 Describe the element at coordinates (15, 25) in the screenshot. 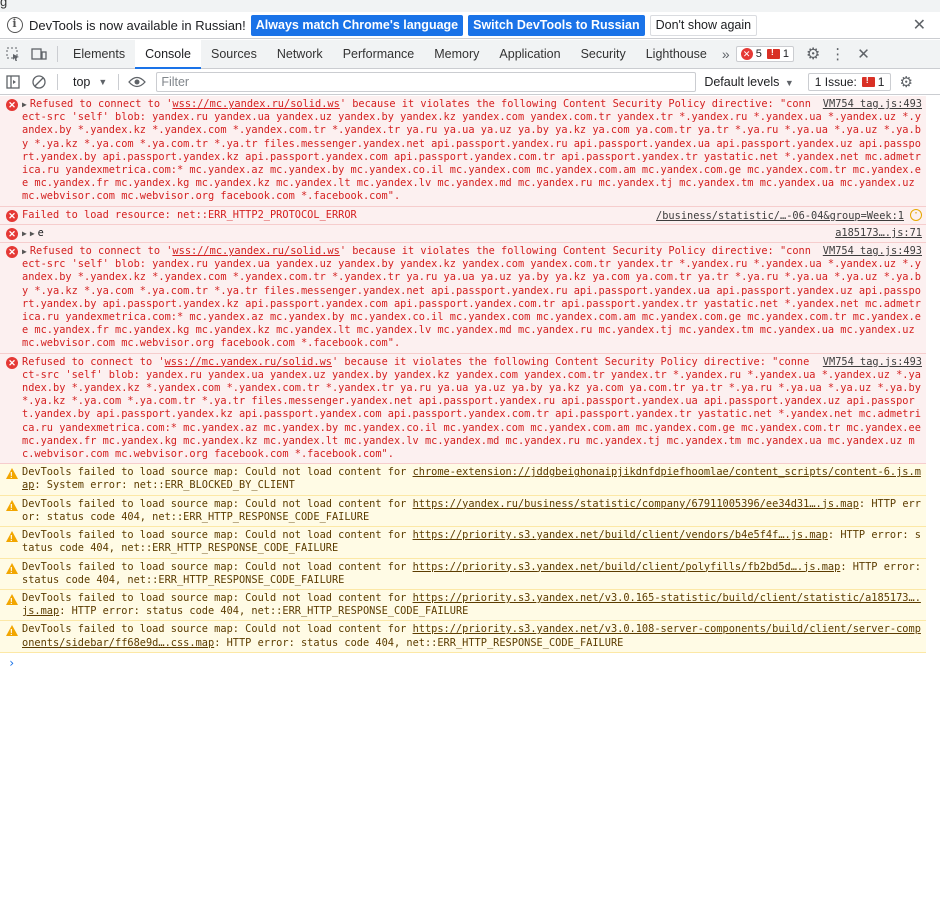

I see `info-icon` at that location.